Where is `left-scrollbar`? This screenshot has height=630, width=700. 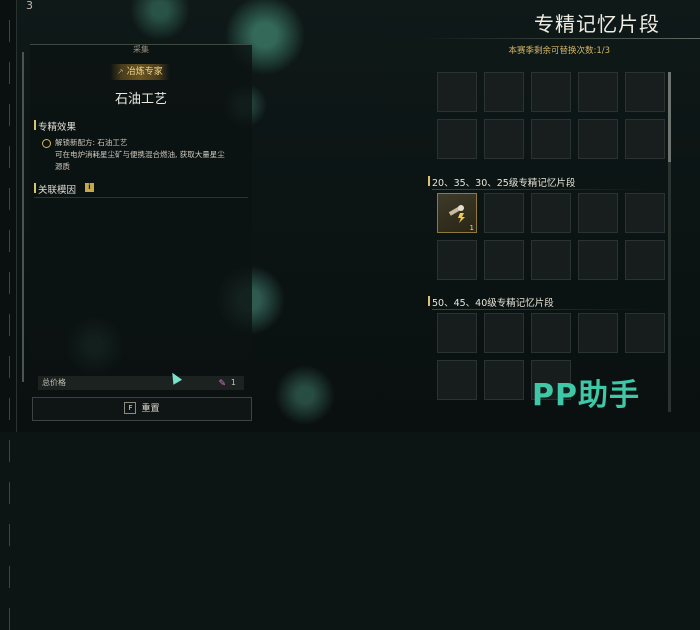 left-scrollbar is located at coordinates (23, 217).